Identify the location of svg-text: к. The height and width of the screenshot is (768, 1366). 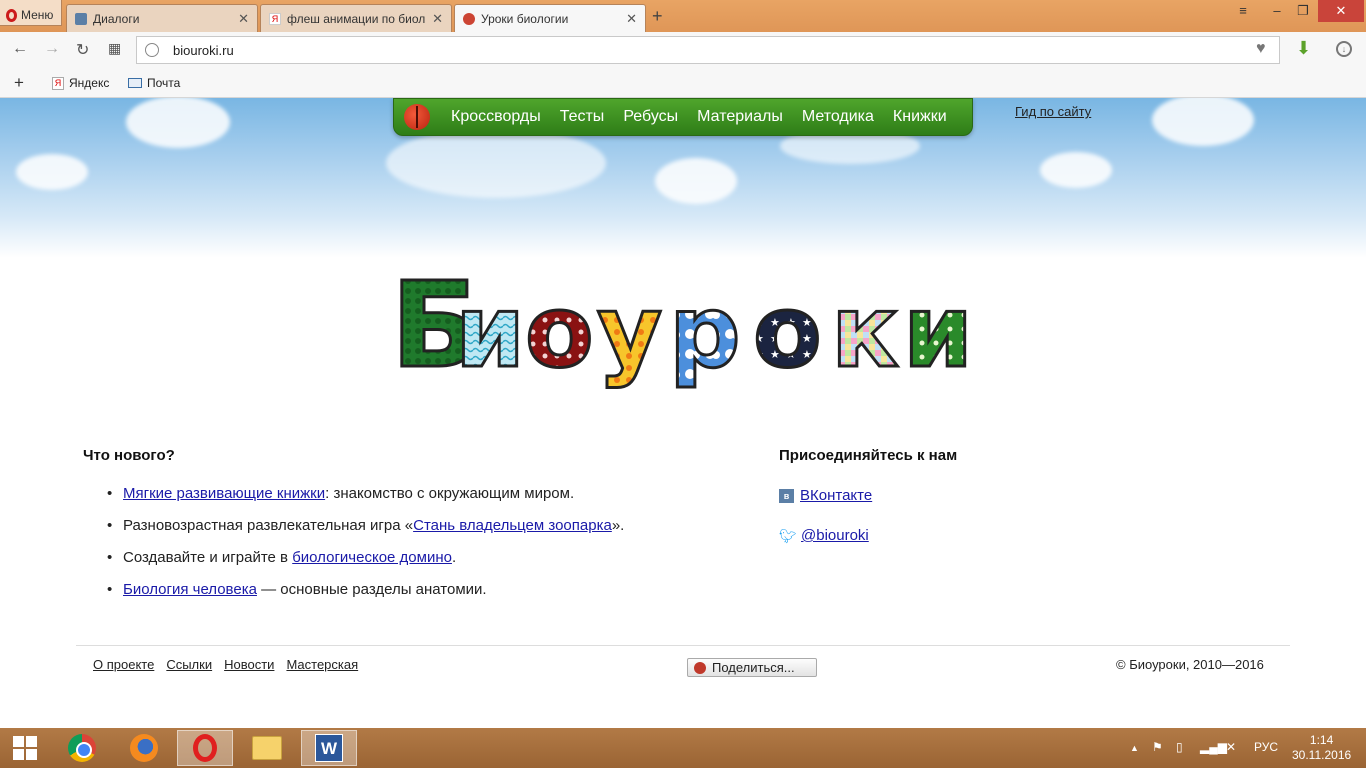
(865, 331).